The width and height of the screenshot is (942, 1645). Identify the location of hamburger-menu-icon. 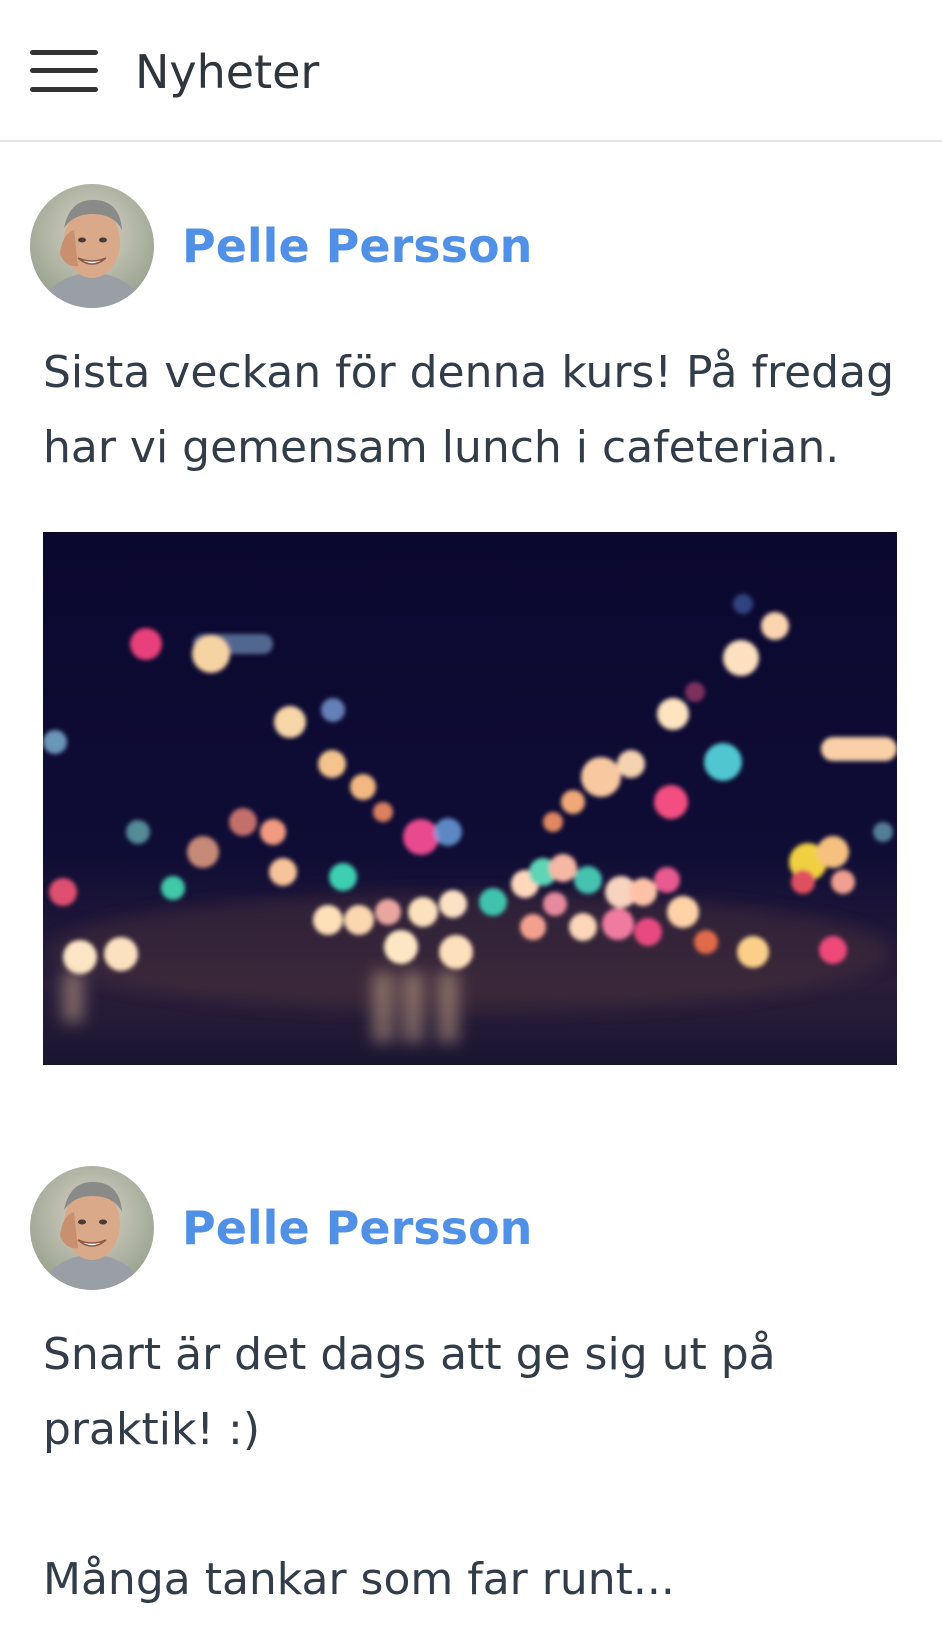
(64, 72).